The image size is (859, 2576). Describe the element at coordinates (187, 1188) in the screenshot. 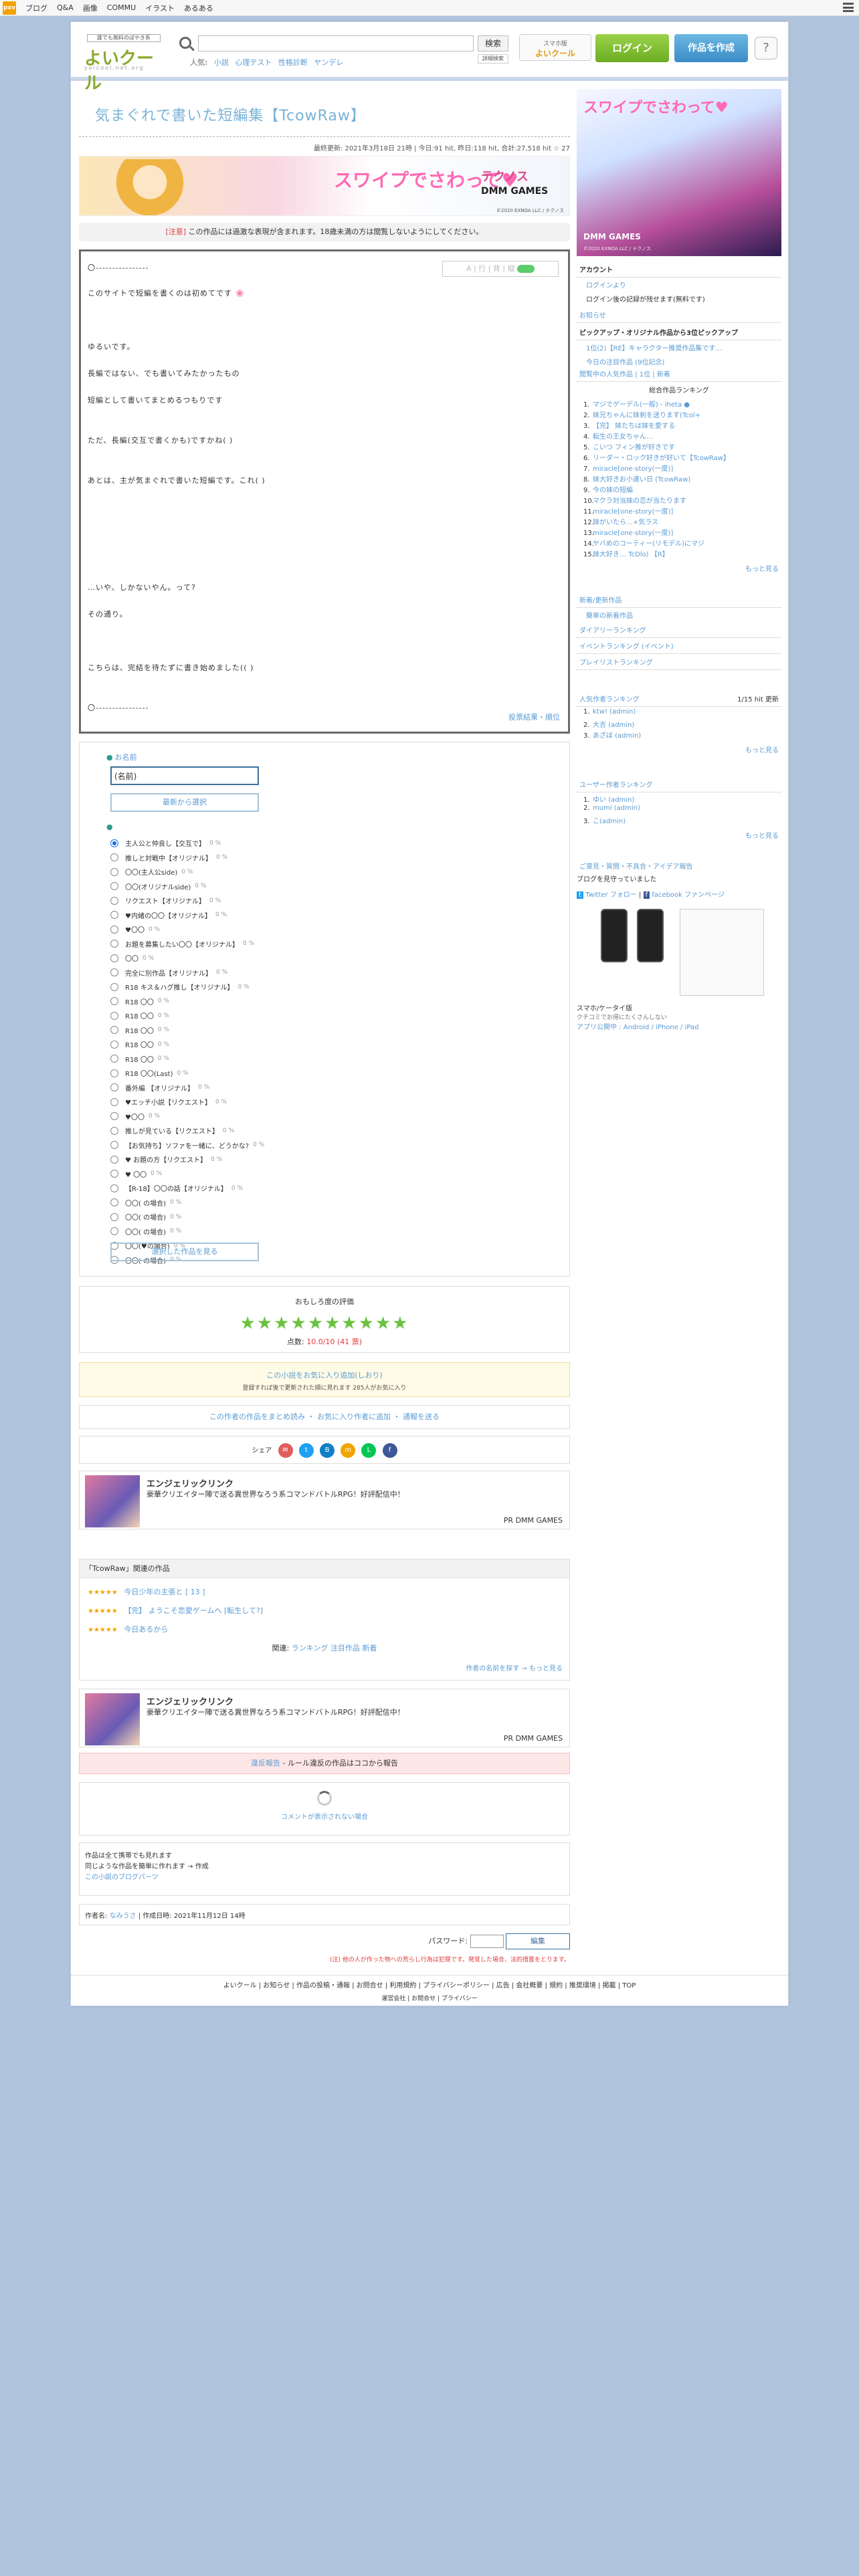

I see `vote-option: 【R-18】〇〇の話【オリジナル】 0 %` at that location.